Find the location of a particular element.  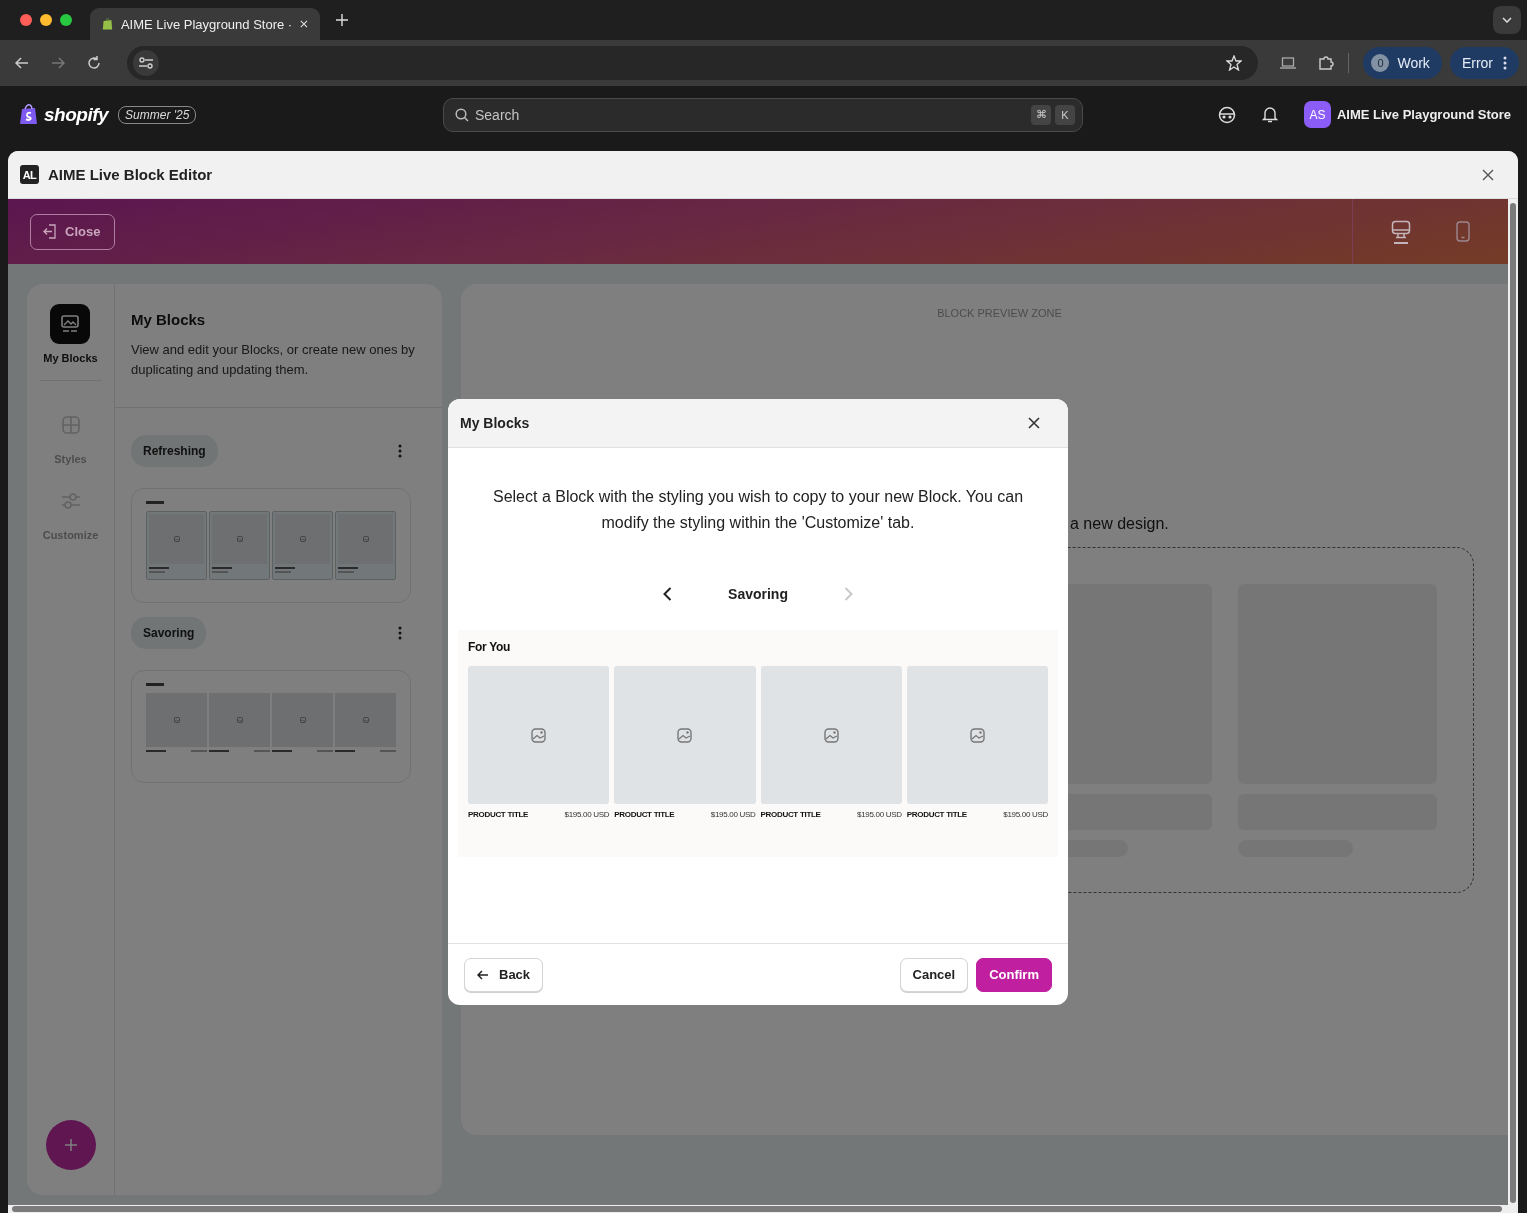

shopify-logo: shopify is located at coordinates (76, 114).